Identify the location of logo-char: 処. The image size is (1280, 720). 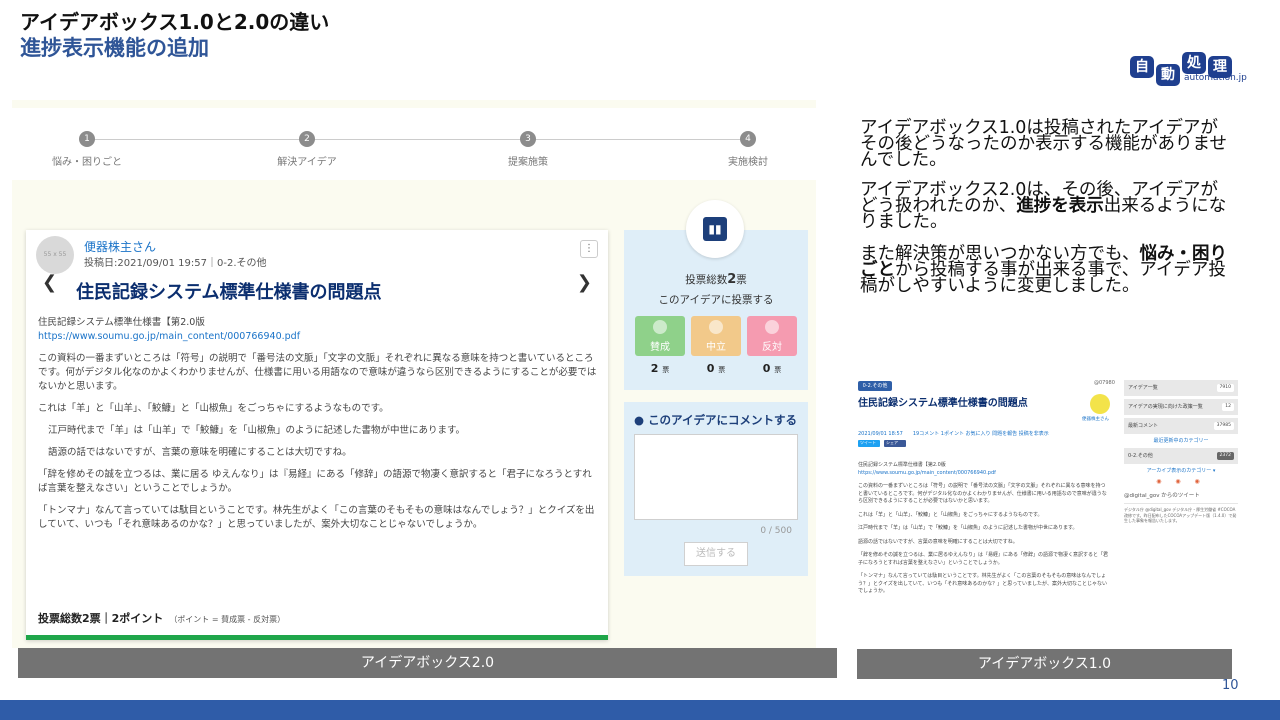
(1194, 63).